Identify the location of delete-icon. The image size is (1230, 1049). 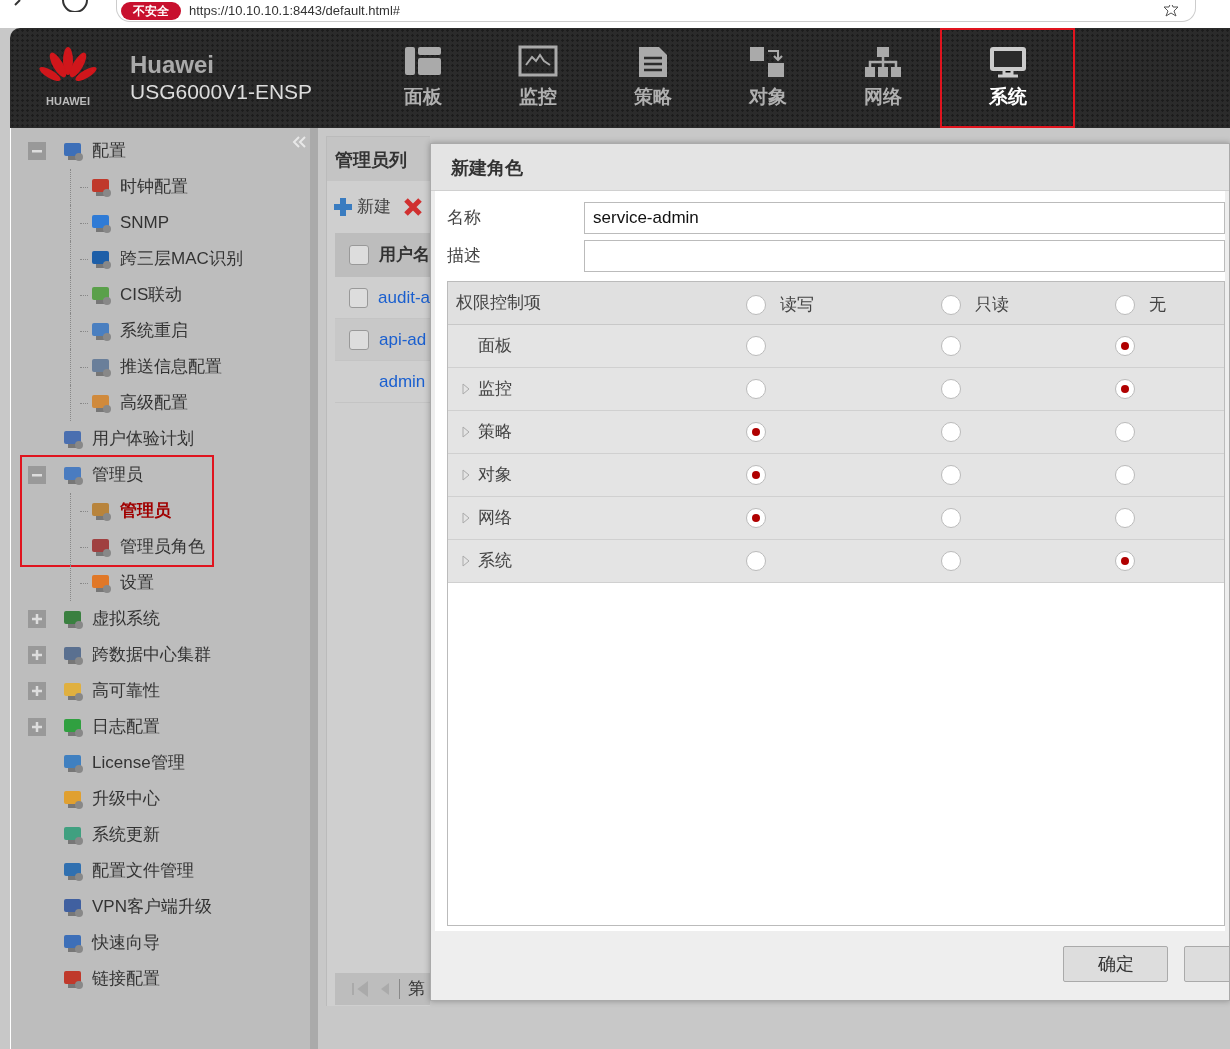
(413, 207).